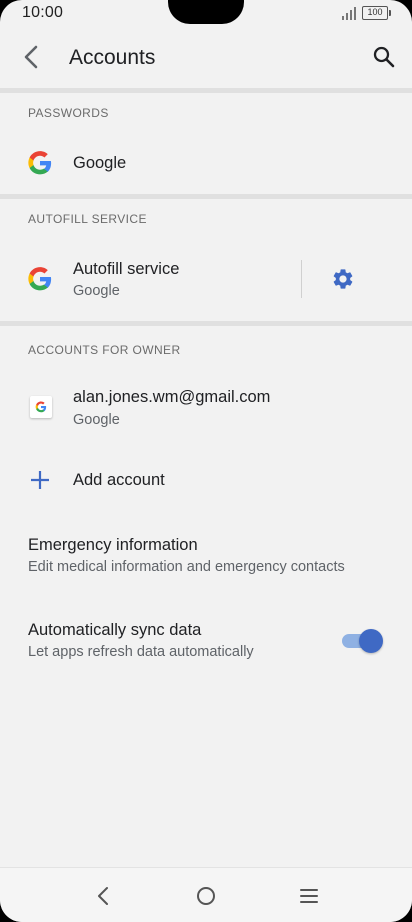 The image size is (412, 922). Describe the element at coordinates (301, 279) in the screenshot. I see `vertical-separator` at that location.